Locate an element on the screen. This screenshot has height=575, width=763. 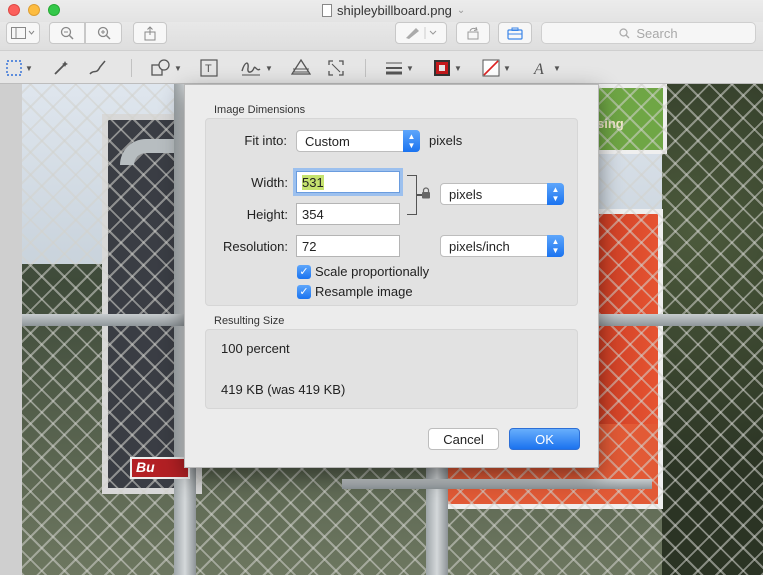
resolution-value: 72 is located at coordinates (309, 246).